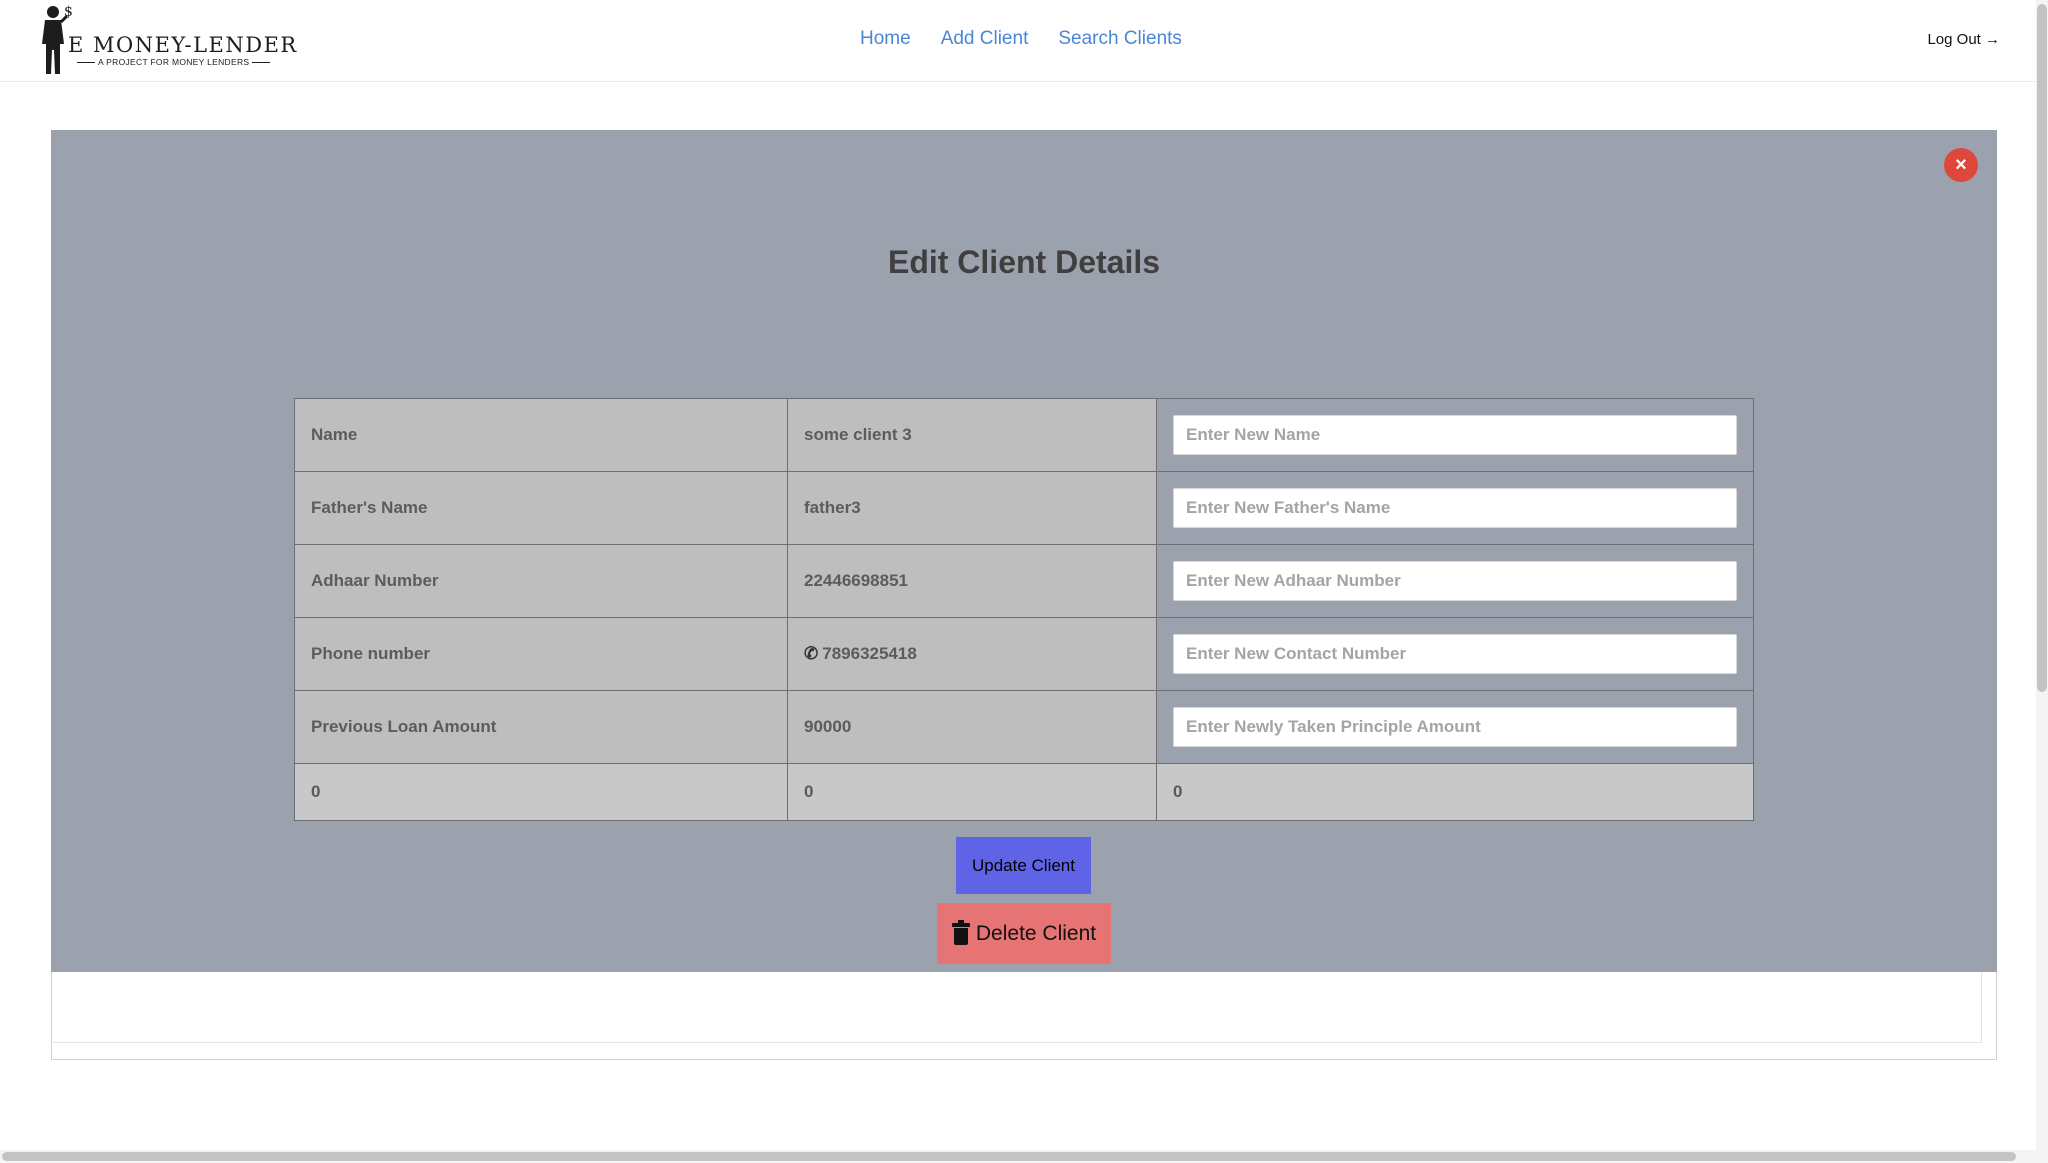 The image size is (2048, 1163). What do you see at coordinates (541, 581) in the screenshot?
I see `field-label-adhaar: Adhaar Number` at bounding box center [541, 581].